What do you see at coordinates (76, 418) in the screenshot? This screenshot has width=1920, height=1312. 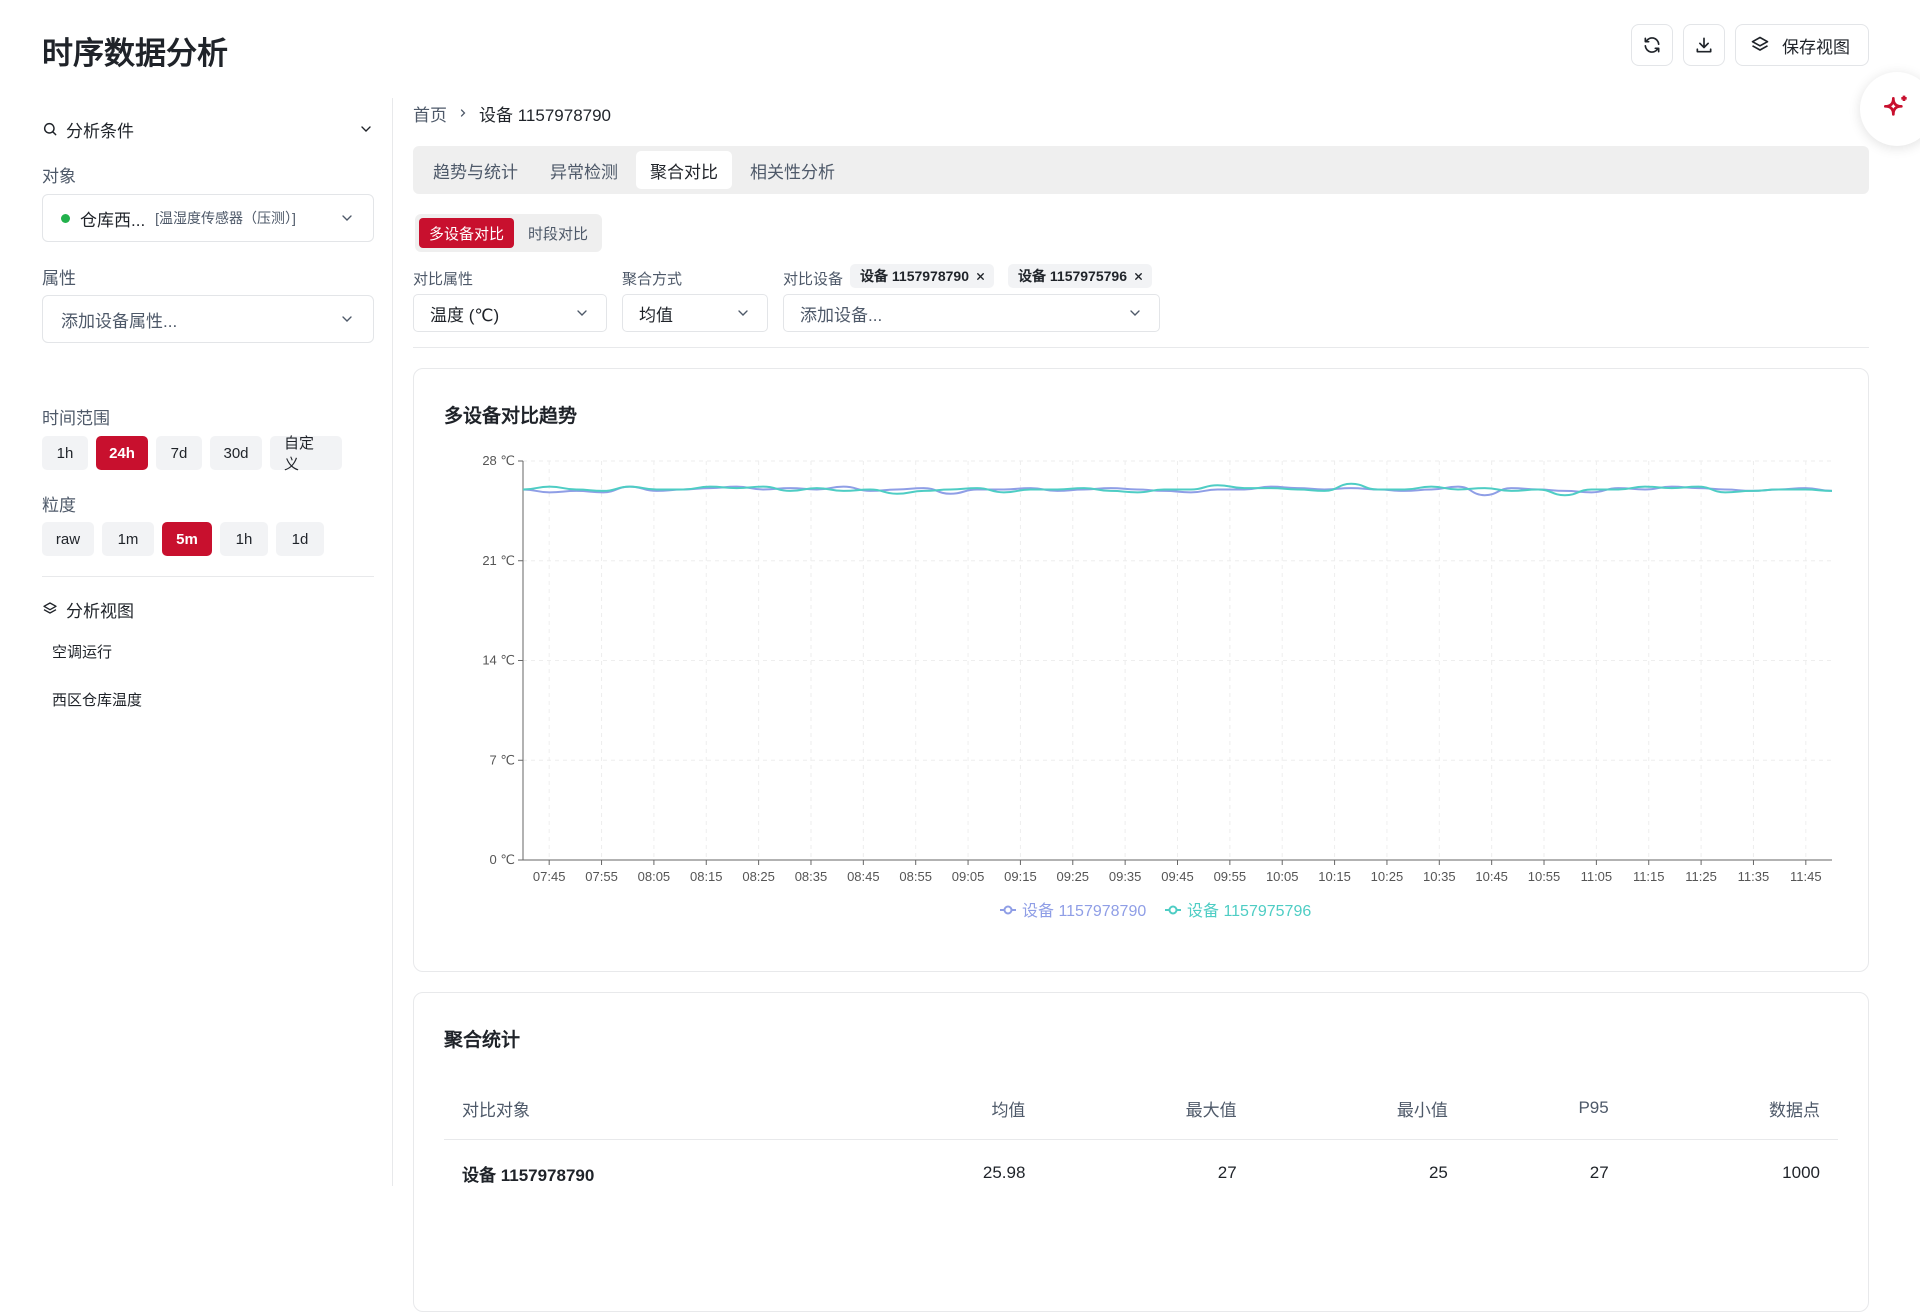 I see `time-range-label: 时间范围` at bounding box center [76, 418].